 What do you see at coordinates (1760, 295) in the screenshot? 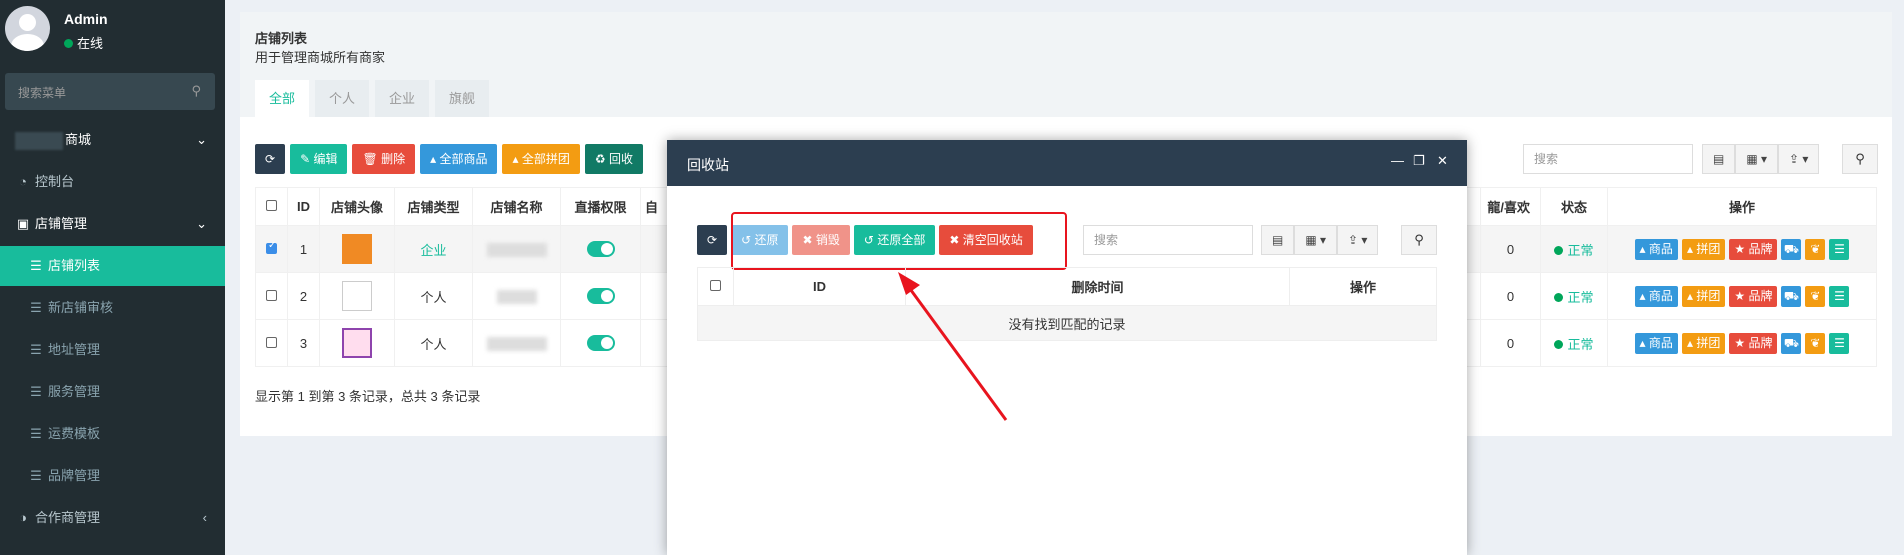
I see `brand-label: 品牌` at bounding box center [1760, 295].